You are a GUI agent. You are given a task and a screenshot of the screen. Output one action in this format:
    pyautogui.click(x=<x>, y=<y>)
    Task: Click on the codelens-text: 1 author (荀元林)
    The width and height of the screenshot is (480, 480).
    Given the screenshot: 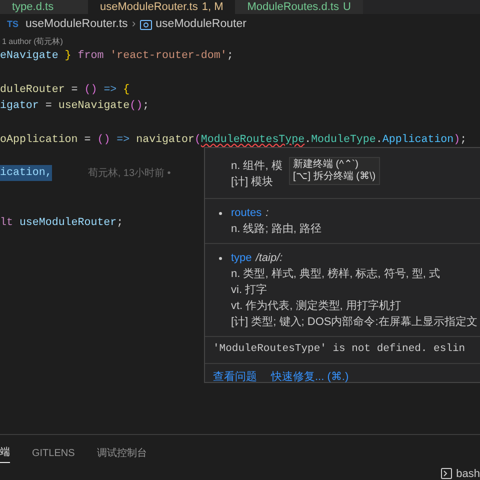 What is the action you would take?
    pyautogui.click(x=240, y=42)
    